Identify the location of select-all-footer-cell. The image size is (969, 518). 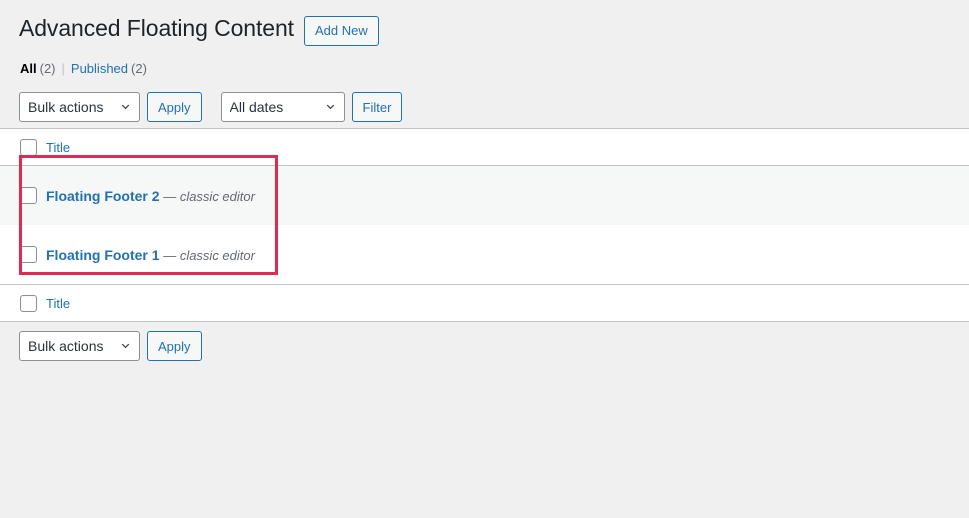
(23, 303).